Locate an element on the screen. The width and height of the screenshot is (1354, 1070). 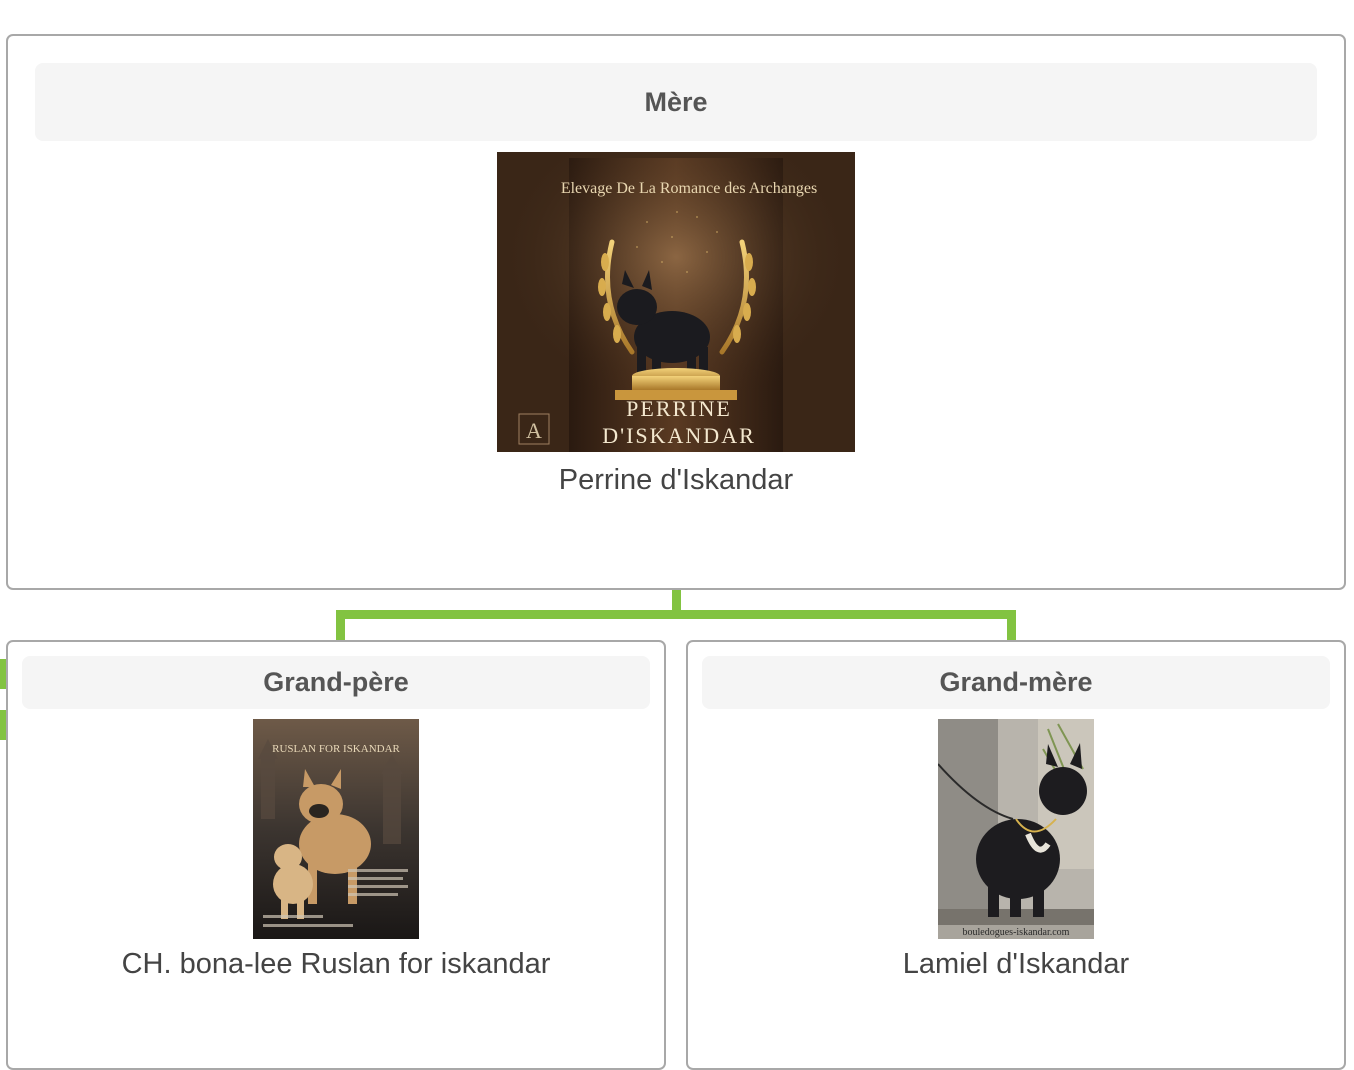
mother-photo-monogram: A is located at coordinates (534, 430).